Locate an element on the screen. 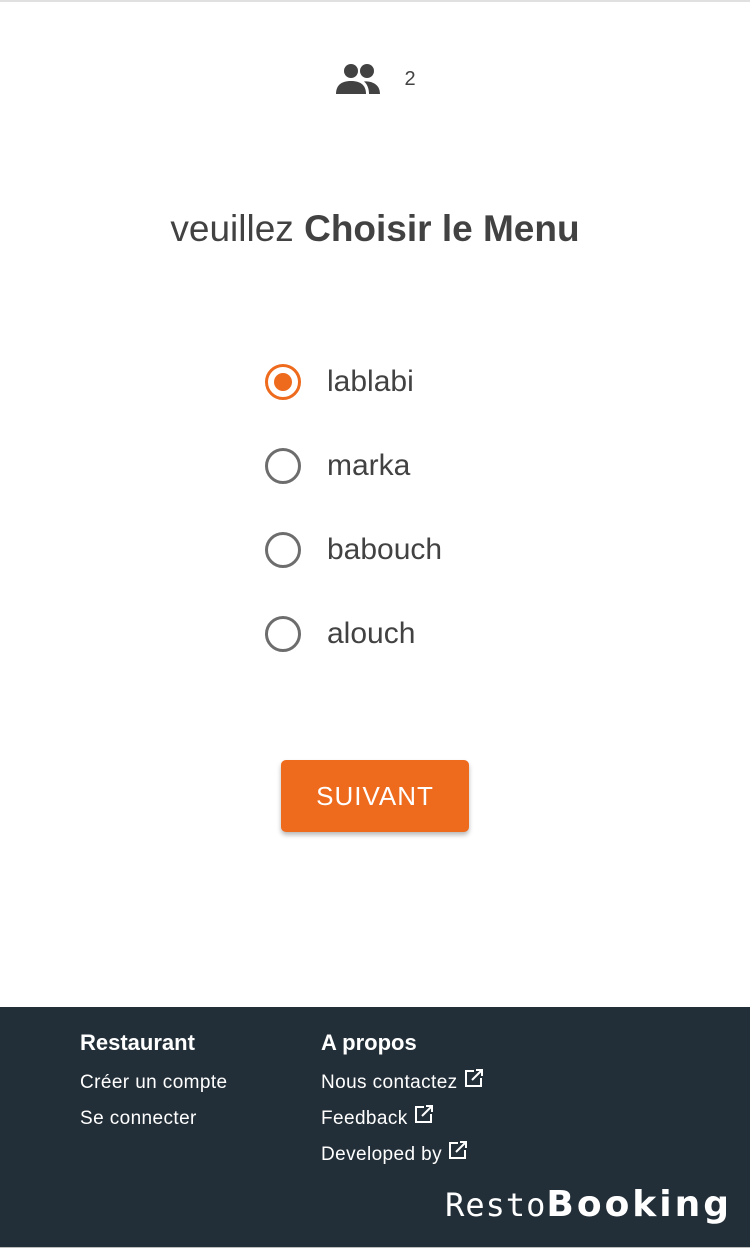 The image size is (750, 1252). top-border is located at coordinates (375, 1).